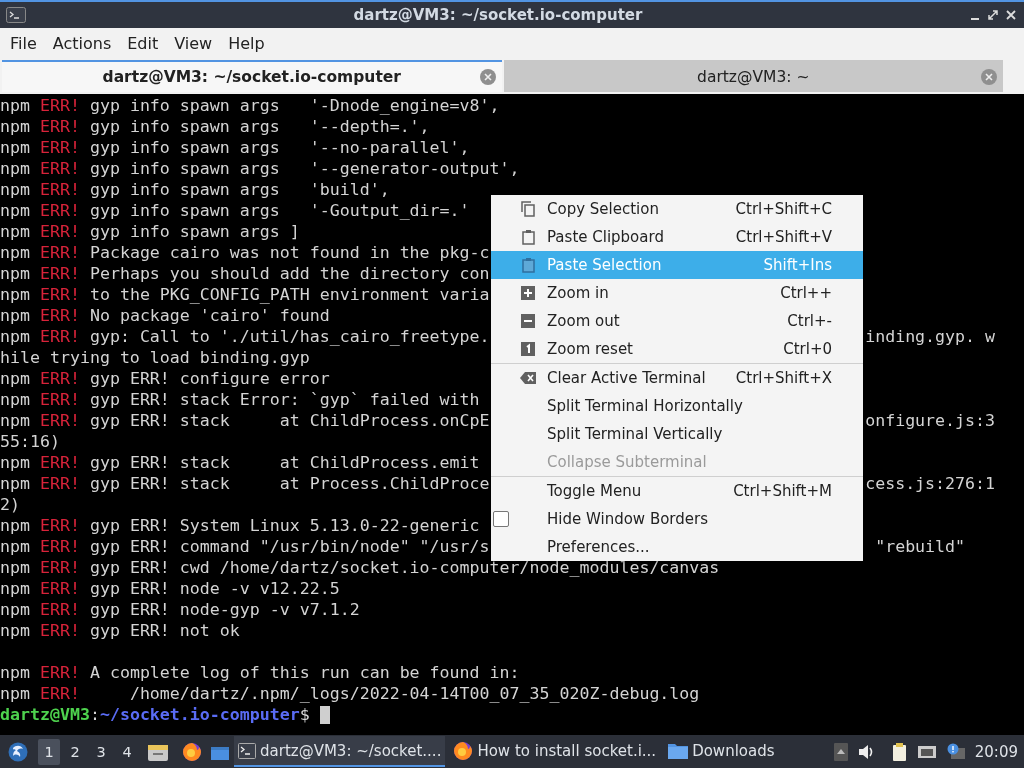  Describe the element at coordinates (155, 714) in the screenshot. I see `terminal-prompt: dartz@VM3:~/socket.io-computer$` at that location.